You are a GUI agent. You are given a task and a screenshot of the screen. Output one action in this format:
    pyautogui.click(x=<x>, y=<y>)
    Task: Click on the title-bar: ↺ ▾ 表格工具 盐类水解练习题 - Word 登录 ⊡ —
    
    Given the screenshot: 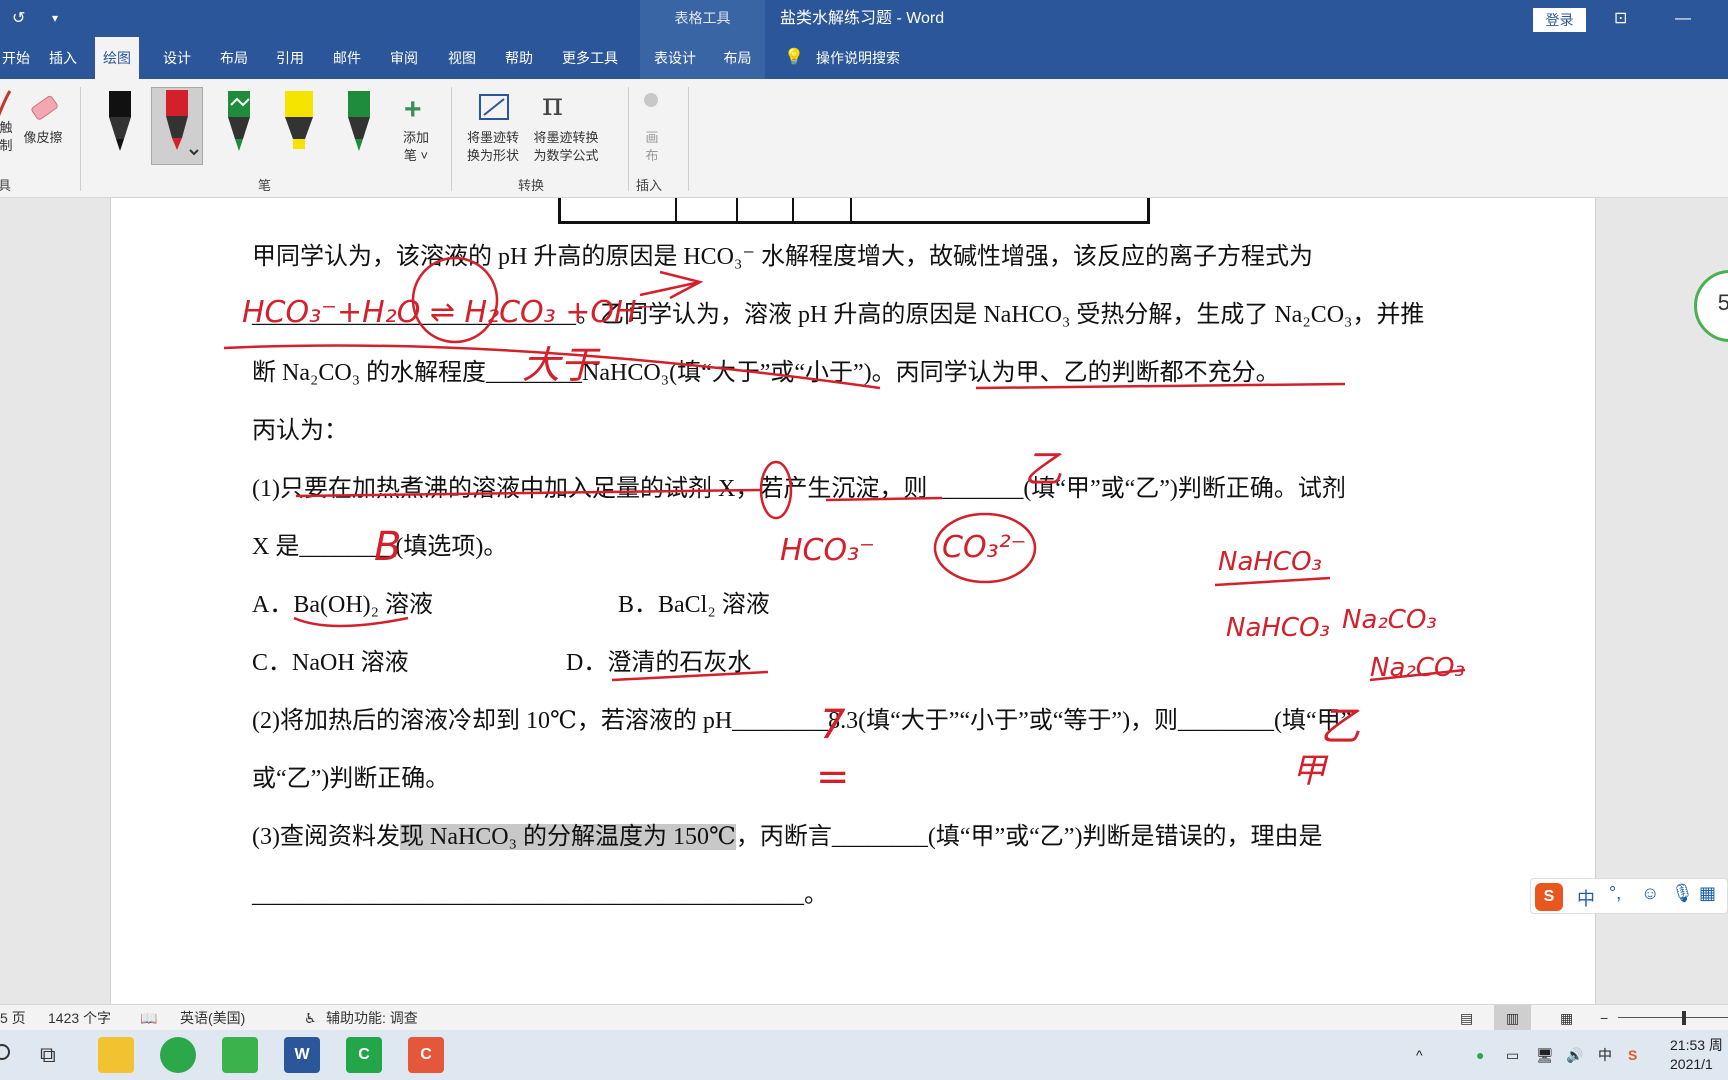 What is the action you would take?
    pyautogui.click(x=864, y=18)
    